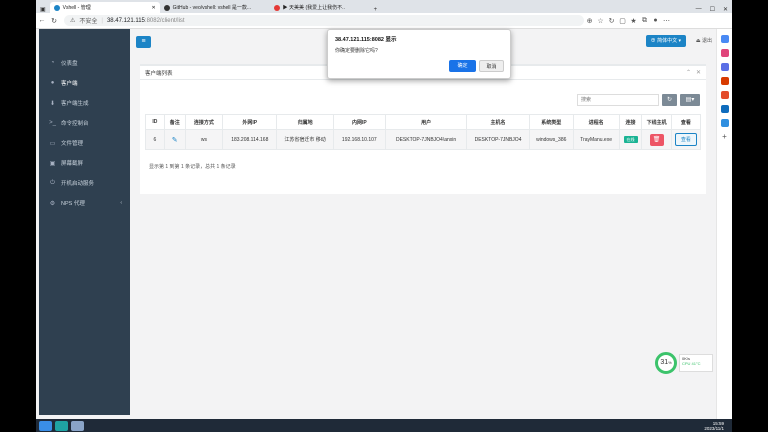  What do you see at coordinates (426, 122) in the screenshot?
I see `col-header: 用户` at bounding box center [426, 122].